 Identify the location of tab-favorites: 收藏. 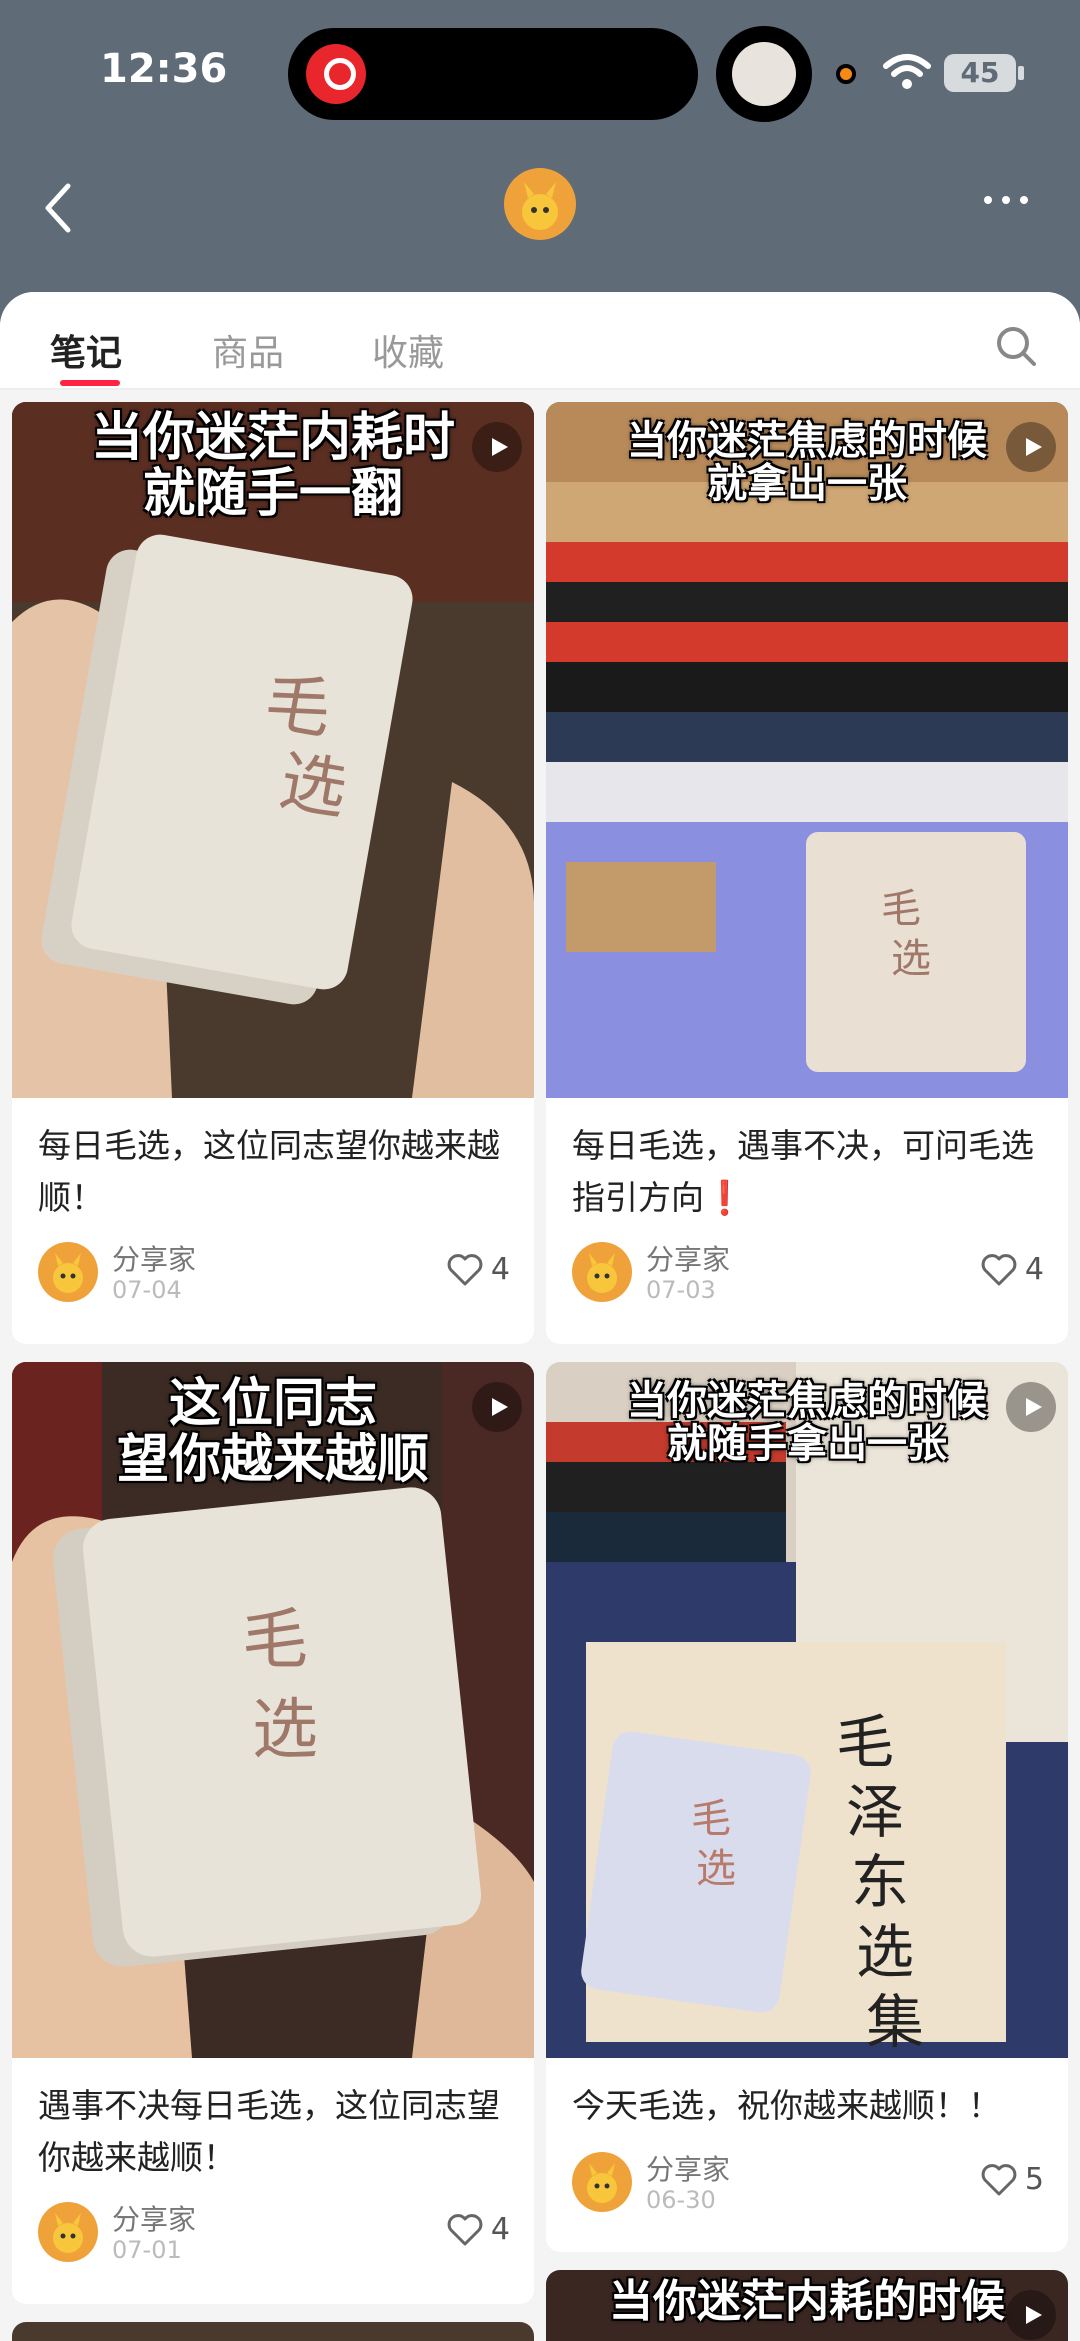
(408, 350).